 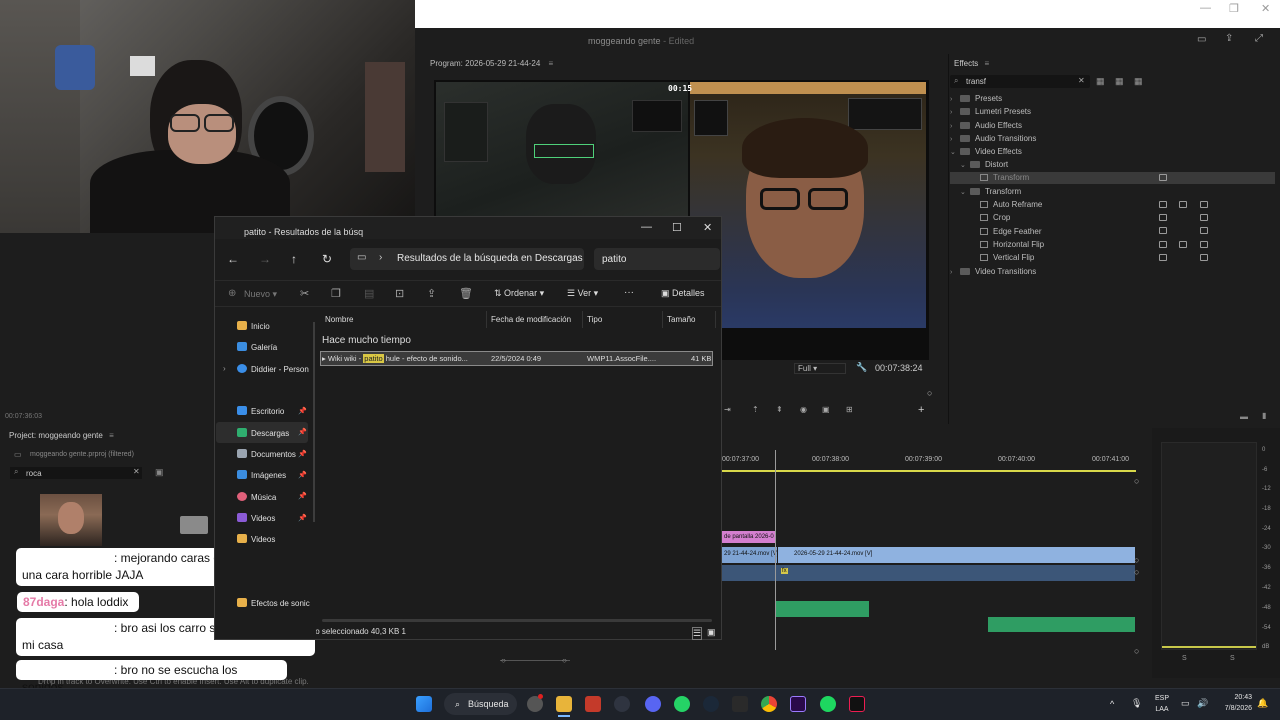 What do you see at coordinates (986, 153) in the screenshot?
I see `tree-video-effects: ⌄ Video Effects` at bounding box center [986, 153].